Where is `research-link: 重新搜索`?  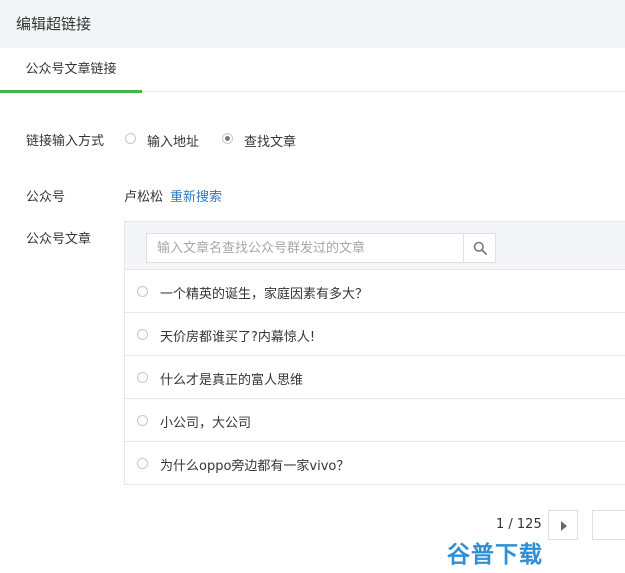 research-link: 重新搜索 is located at coordinates (196, 195).